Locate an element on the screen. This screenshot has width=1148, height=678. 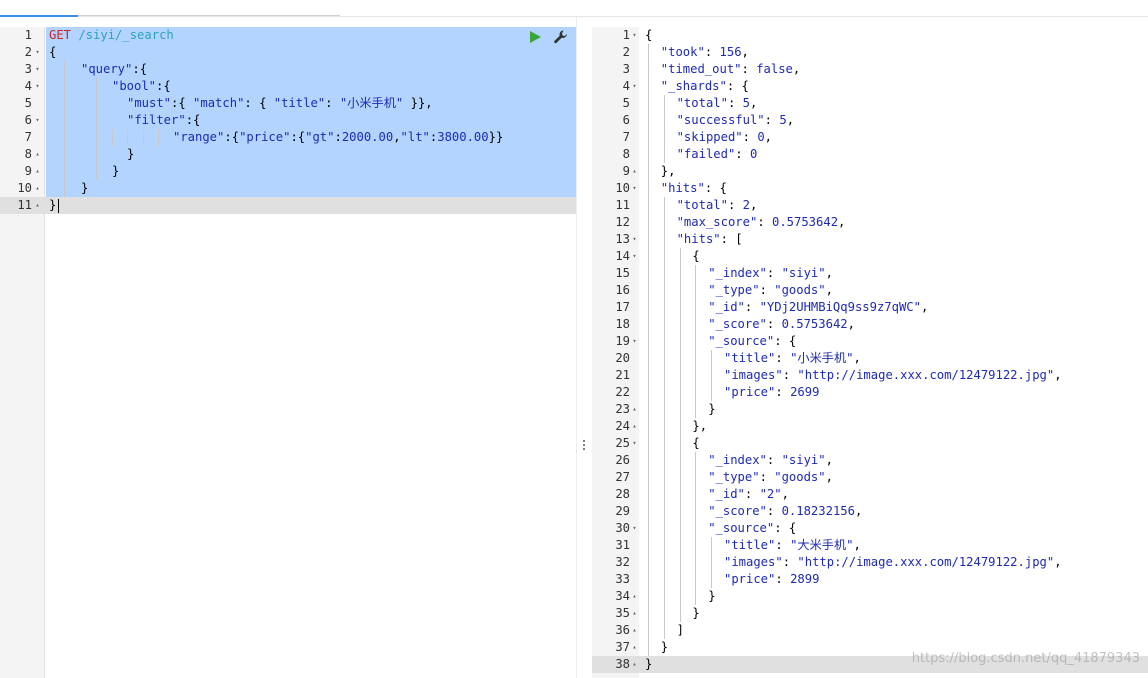
json-token: "max_score" is located at coordinates (717, 222).